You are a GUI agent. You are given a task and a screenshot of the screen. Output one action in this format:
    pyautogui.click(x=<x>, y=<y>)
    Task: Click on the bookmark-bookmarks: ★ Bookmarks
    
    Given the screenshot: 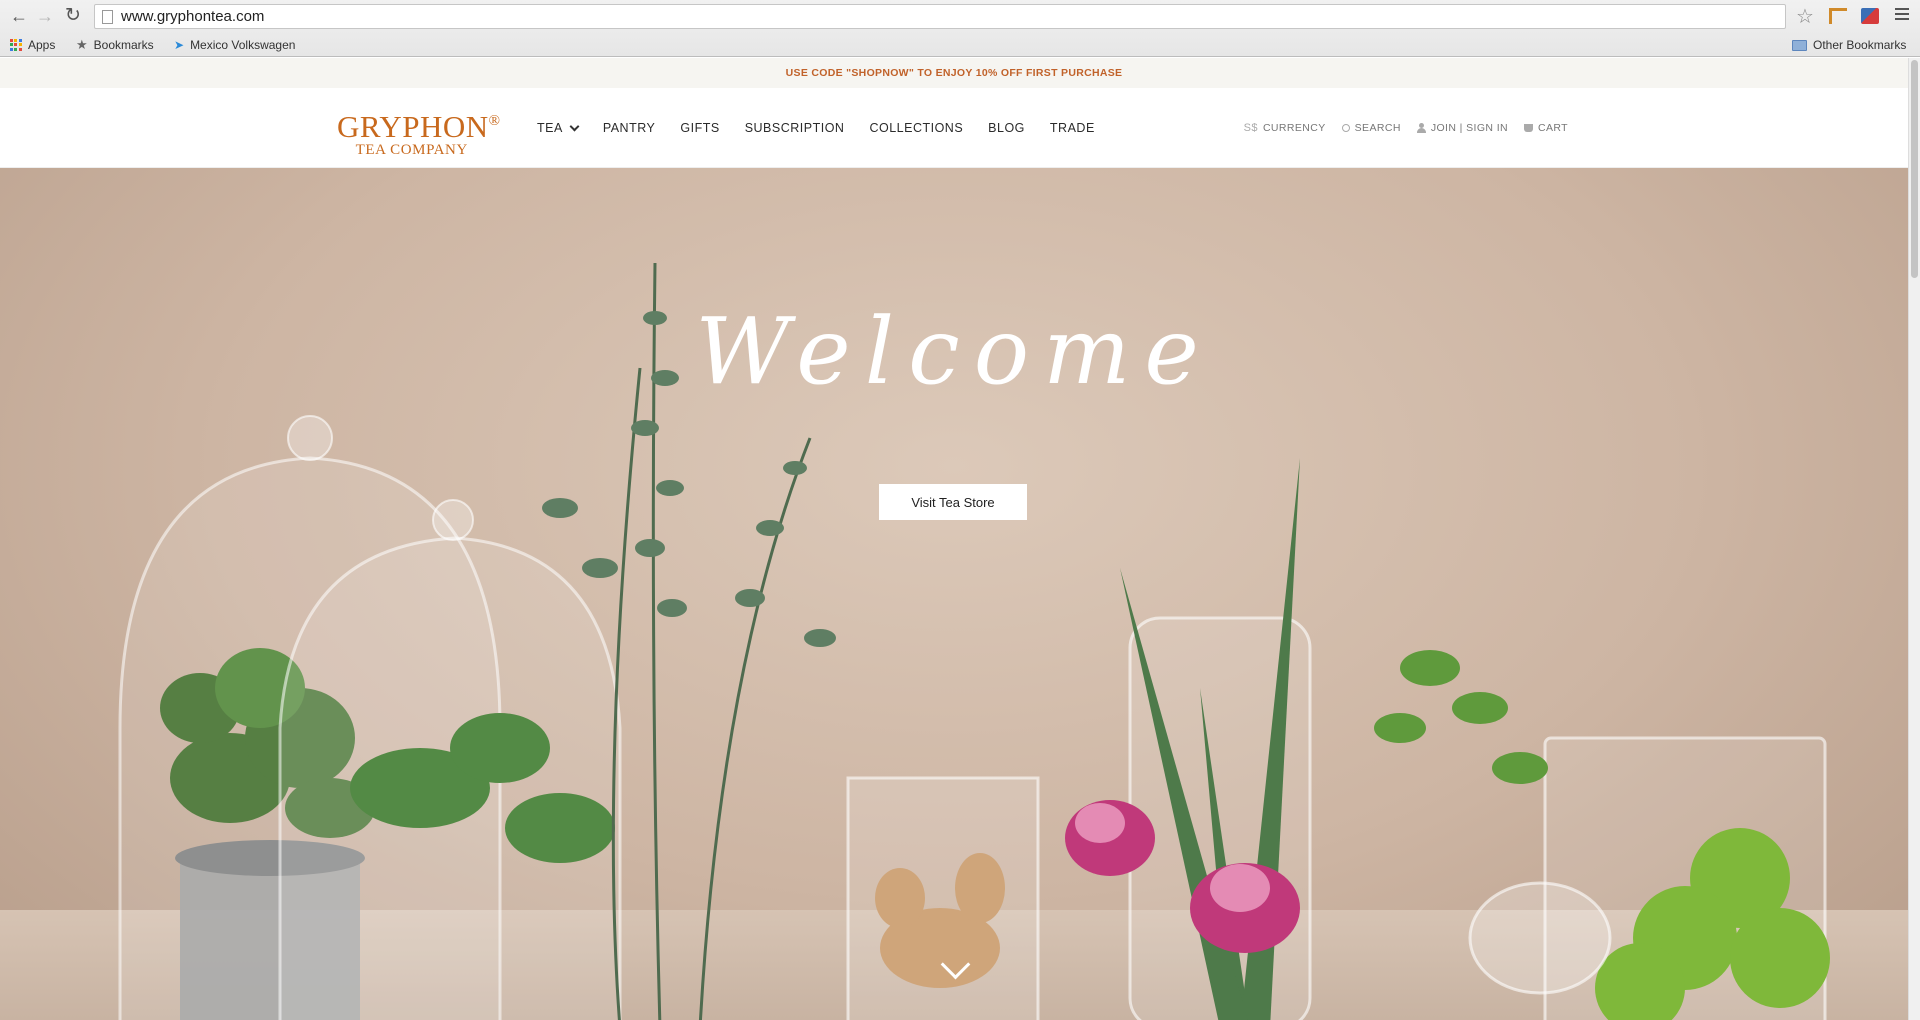 What is the action you would take?
    pyautogui.click(x=115, y=45)
    